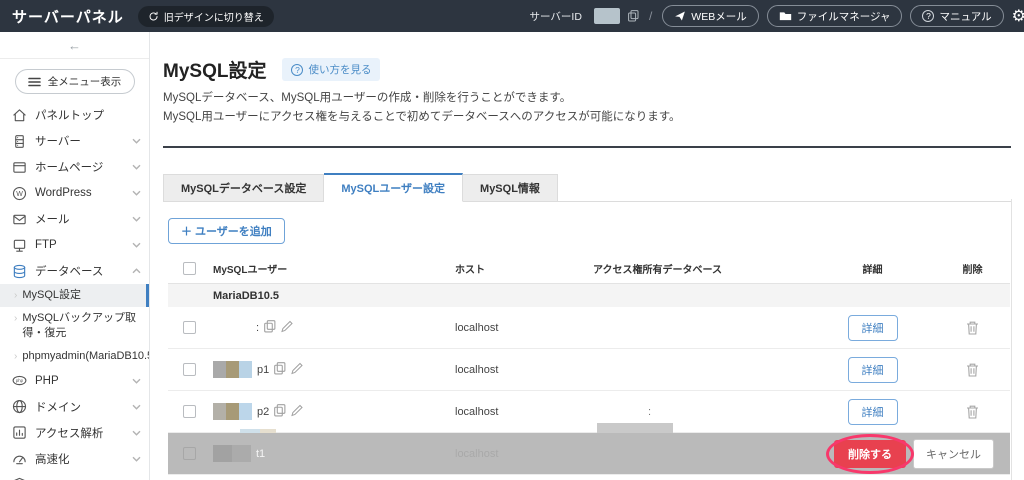 The image size is (1024, 480). Describe the element at coordinates (63, 193) in the screenshot. I see `sidebar-item-label: WordPress` at that location.